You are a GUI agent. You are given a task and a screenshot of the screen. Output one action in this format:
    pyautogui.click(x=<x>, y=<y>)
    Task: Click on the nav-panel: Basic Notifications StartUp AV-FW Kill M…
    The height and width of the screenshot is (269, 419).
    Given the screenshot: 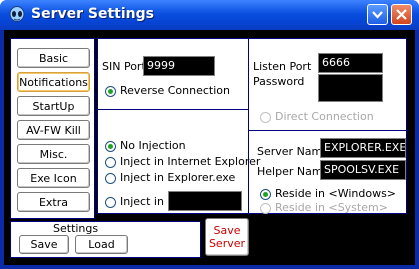 What is the action you would take?
    pyautogui.click(x=52, y=128)
    